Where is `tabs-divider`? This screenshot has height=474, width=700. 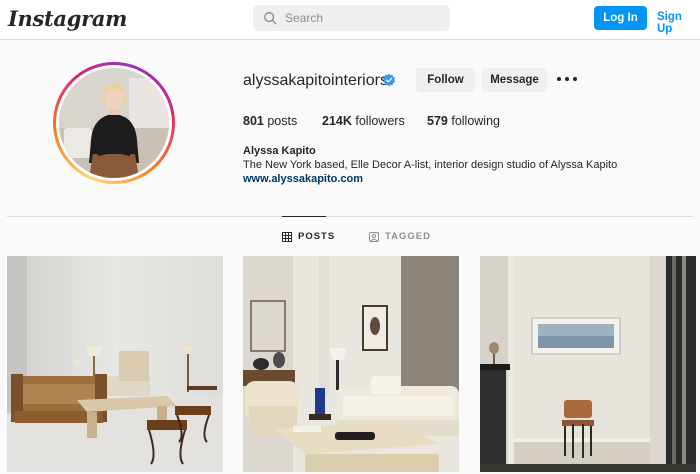
tabs-divider is located at coordinates (350, 216).